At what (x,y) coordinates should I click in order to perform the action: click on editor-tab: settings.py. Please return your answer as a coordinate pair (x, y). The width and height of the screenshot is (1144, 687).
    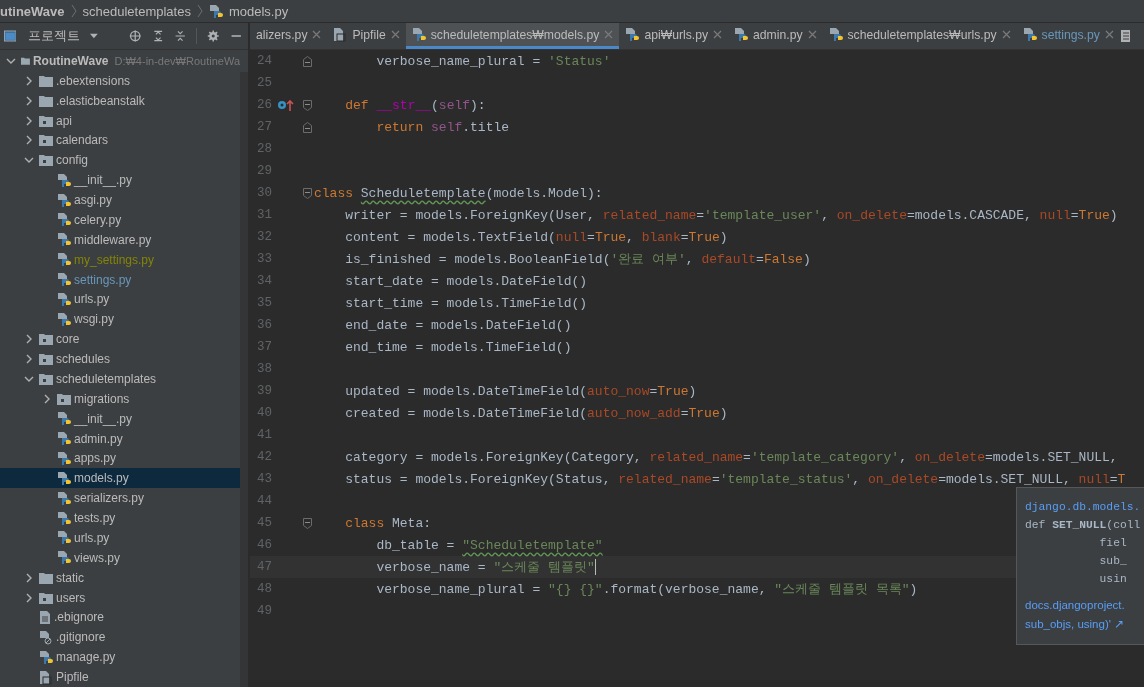
    Looking at the image, I should click on (1068, 36).